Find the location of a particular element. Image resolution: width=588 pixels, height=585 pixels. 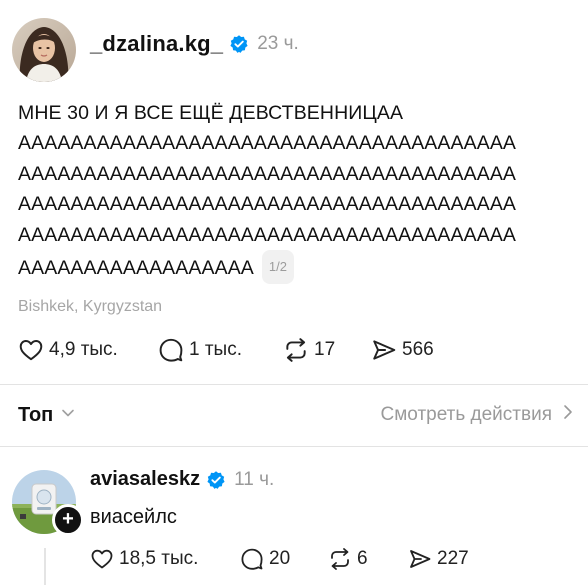

author-avatar is located at coordinates (44, 50).